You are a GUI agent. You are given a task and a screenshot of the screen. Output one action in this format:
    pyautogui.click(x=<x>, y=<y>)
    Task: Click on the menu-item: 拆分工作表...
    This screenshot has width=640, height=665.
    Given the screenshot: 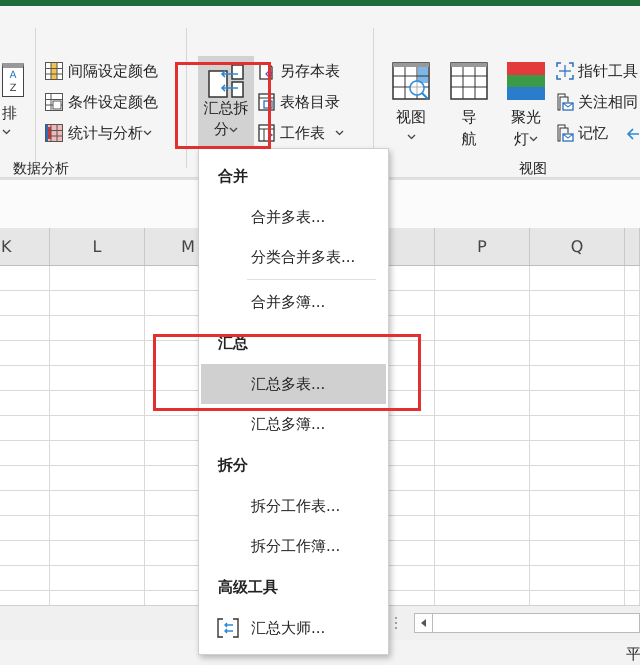 What is the action you would take?
    pyautogui.click(x=293, y=506)
    